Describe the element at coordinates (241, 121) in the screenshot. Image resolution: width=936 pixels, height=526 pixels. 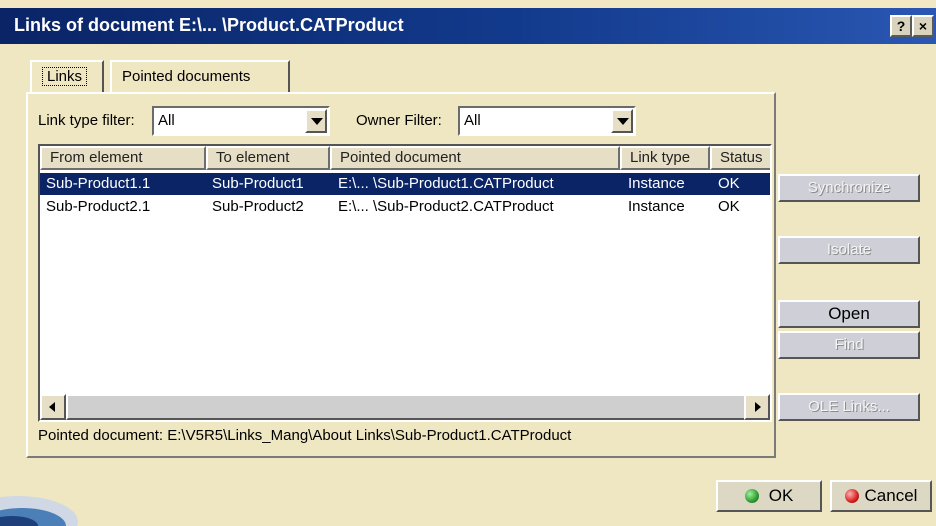
I see `link-type-filter-select: All` at that location.